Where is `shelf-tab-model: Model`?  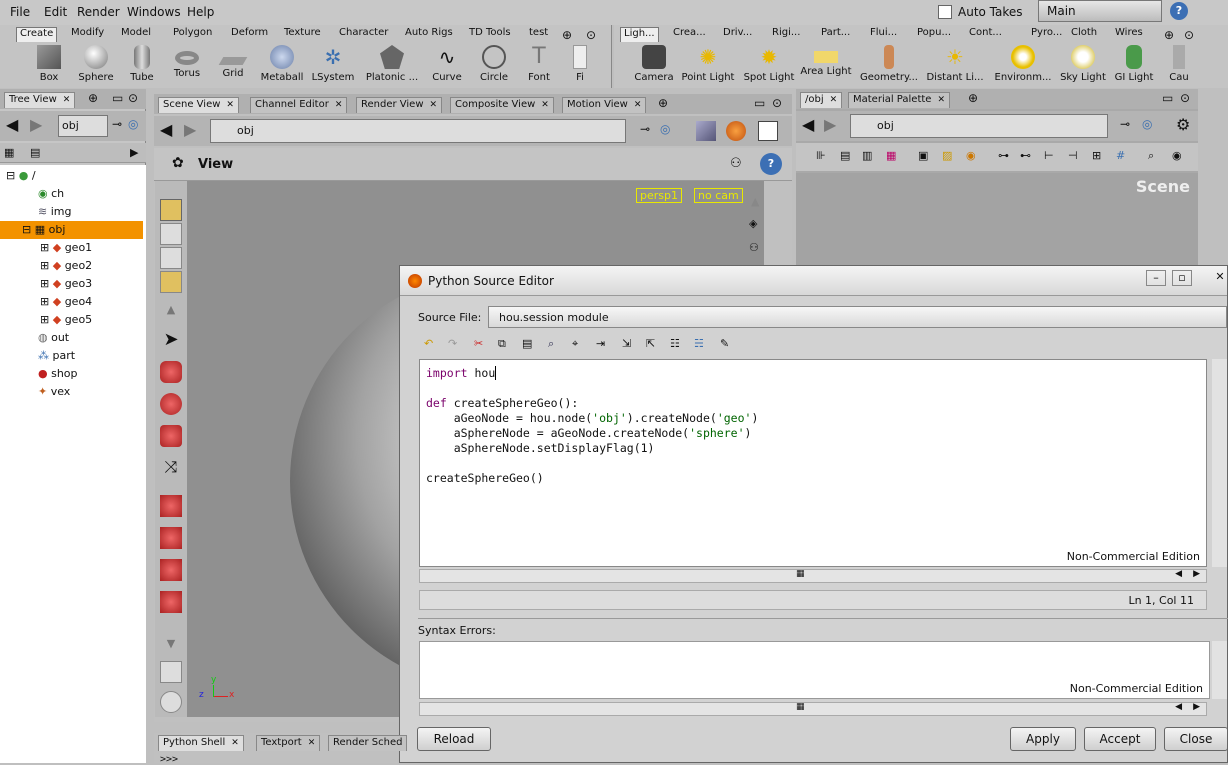 shelf-tab-model: Model is located at coordinates (136, 34).